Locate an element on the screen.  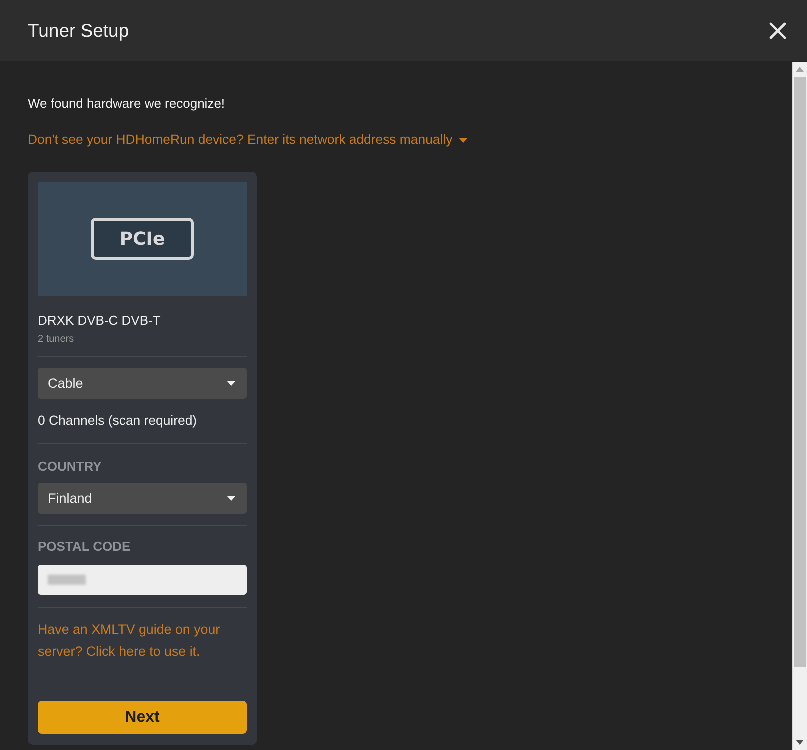
scroll-up-icon is located at coordinates (800, 69).